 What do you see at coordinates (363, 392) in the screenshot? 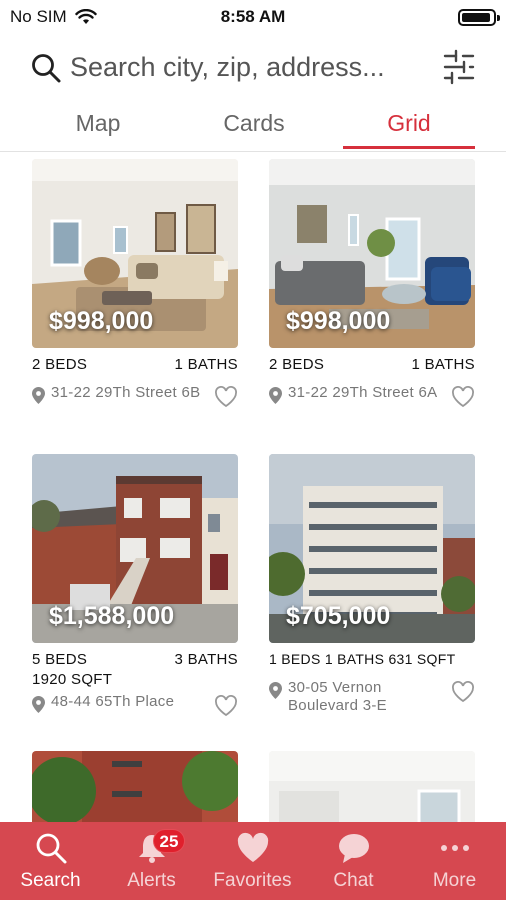
I see `listing-address: 31-22 29Th Street 6A` at bounding box center [363, 392].